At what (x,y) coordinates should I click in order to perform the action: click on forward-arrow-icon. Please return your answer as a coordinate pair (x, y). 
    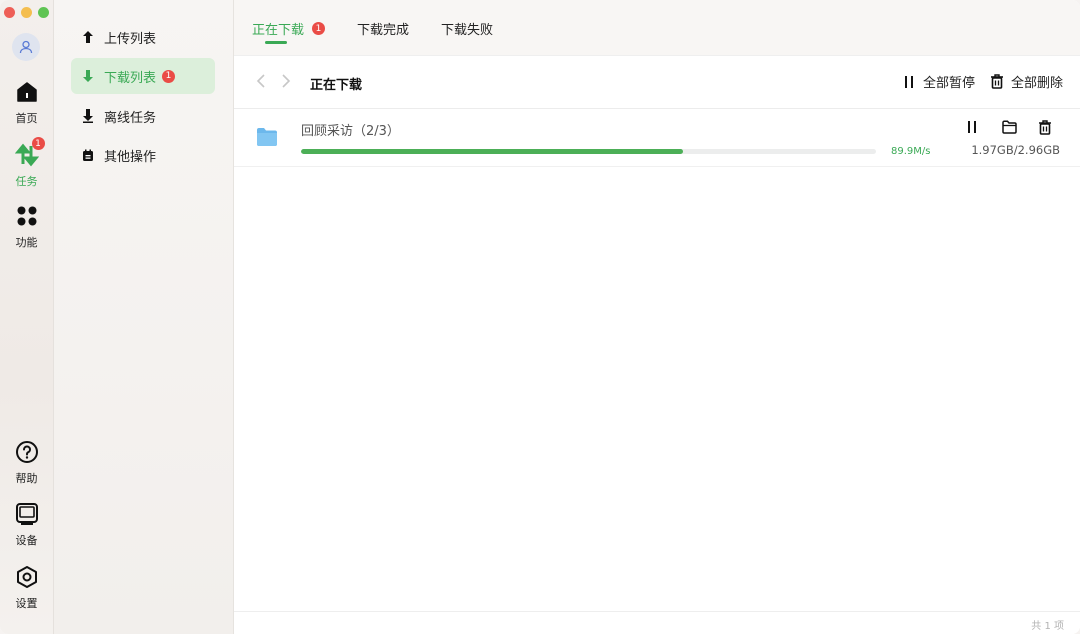
    Looking at the image, I should click on (286, 81).